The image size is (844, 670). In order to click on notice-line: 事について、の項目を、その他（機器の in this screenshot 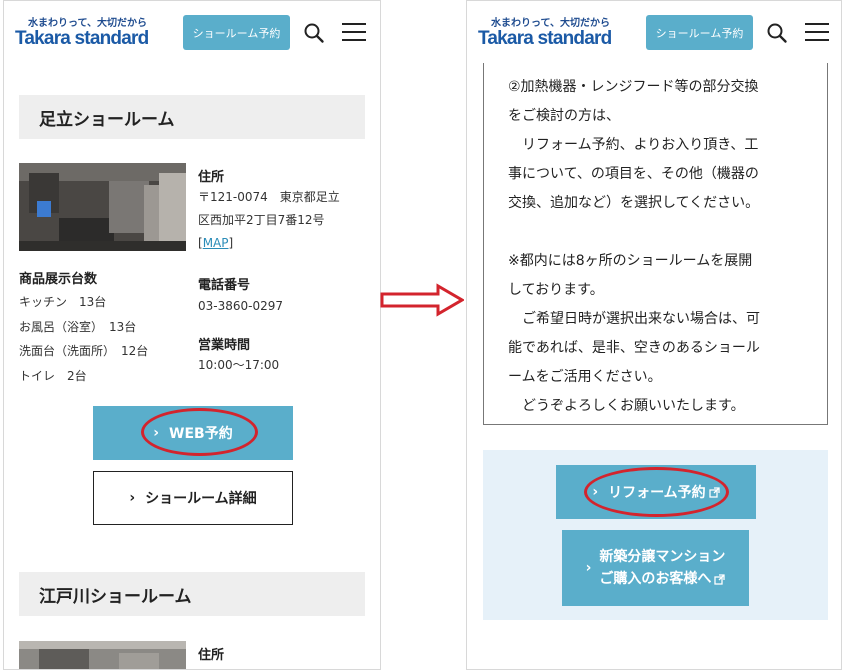, I will do `click(633, 174)`.